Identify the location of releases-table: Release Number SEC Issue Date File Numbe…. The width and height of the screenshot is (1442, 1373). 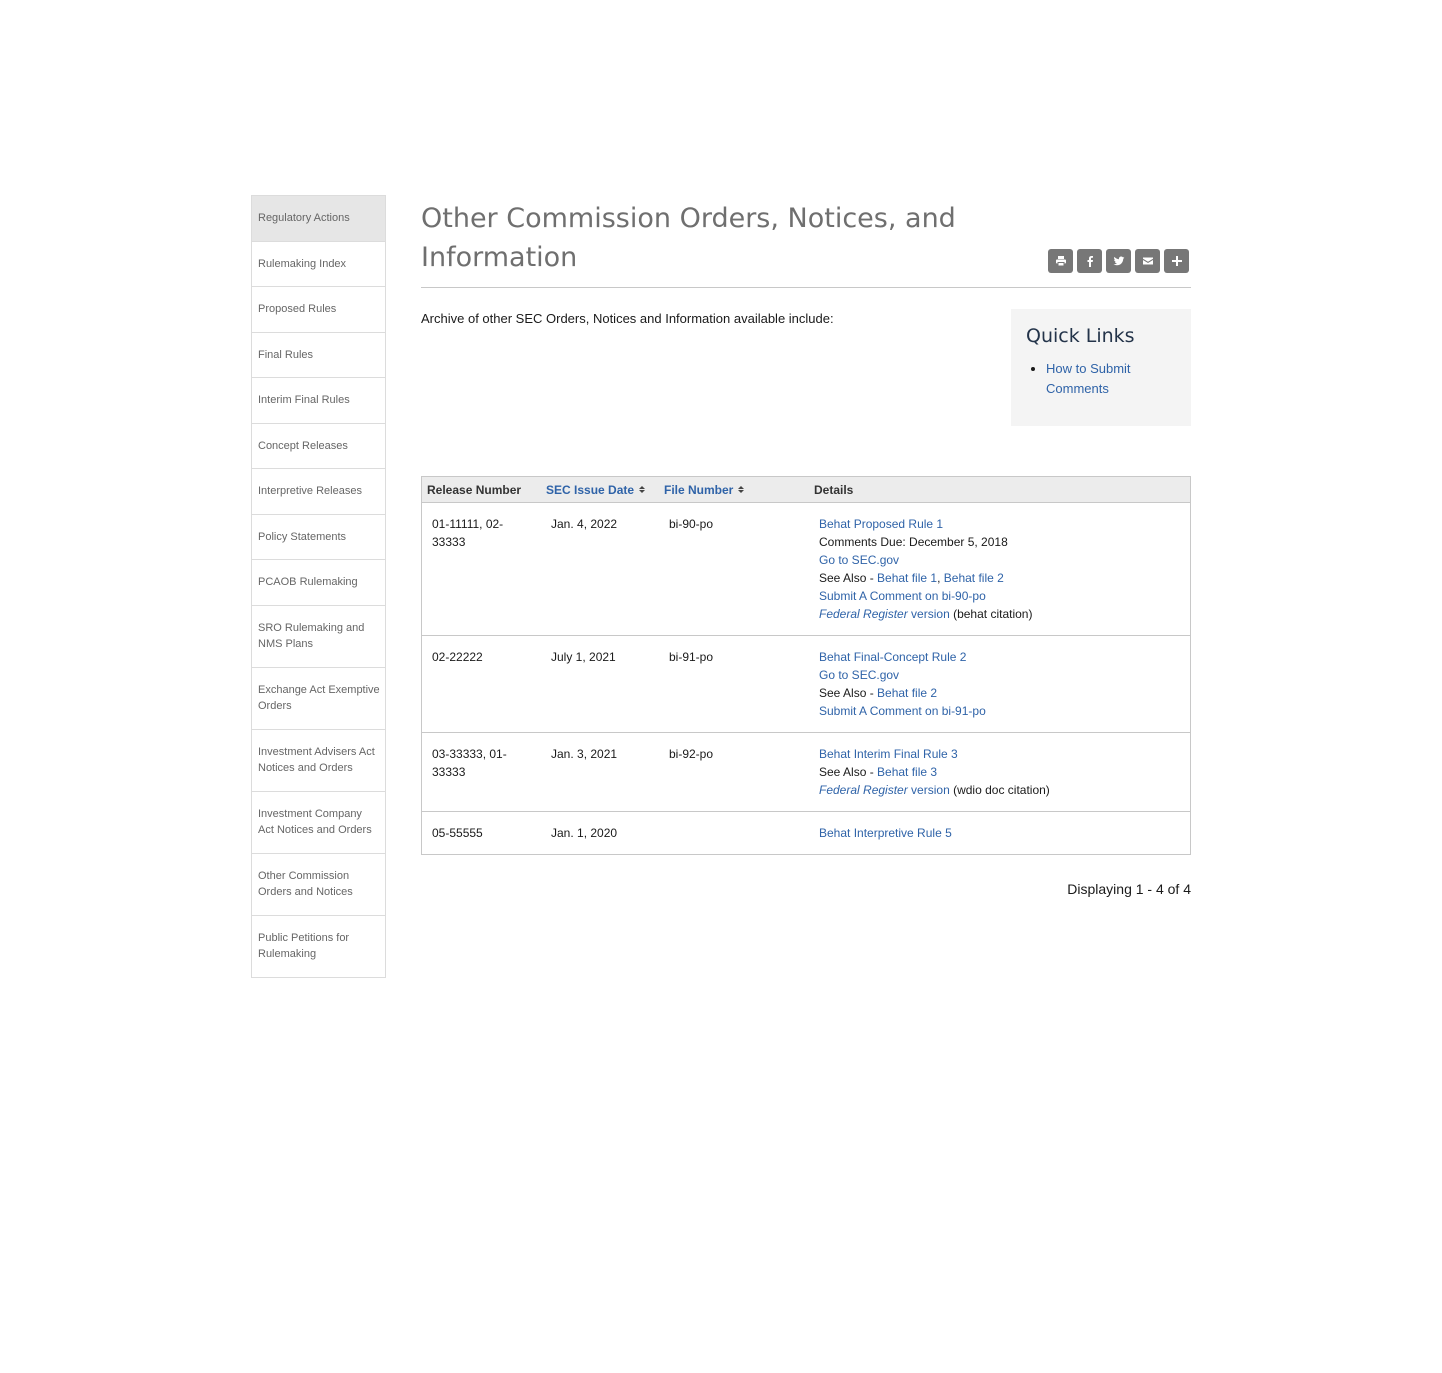
(806, 665).